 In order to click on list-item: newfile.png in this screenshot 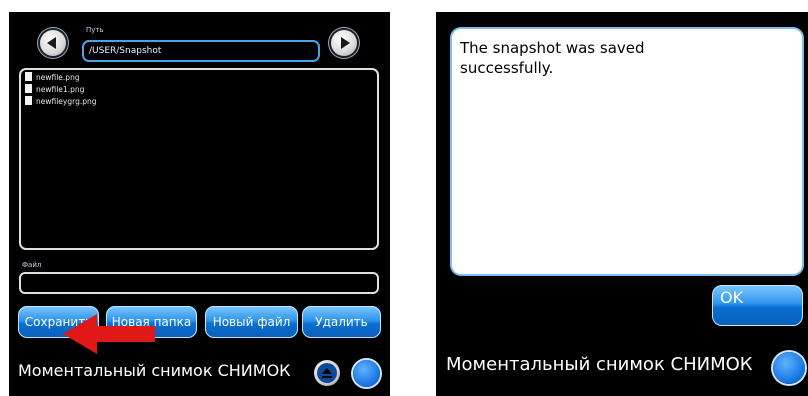, I will do `click(52, 78)`.